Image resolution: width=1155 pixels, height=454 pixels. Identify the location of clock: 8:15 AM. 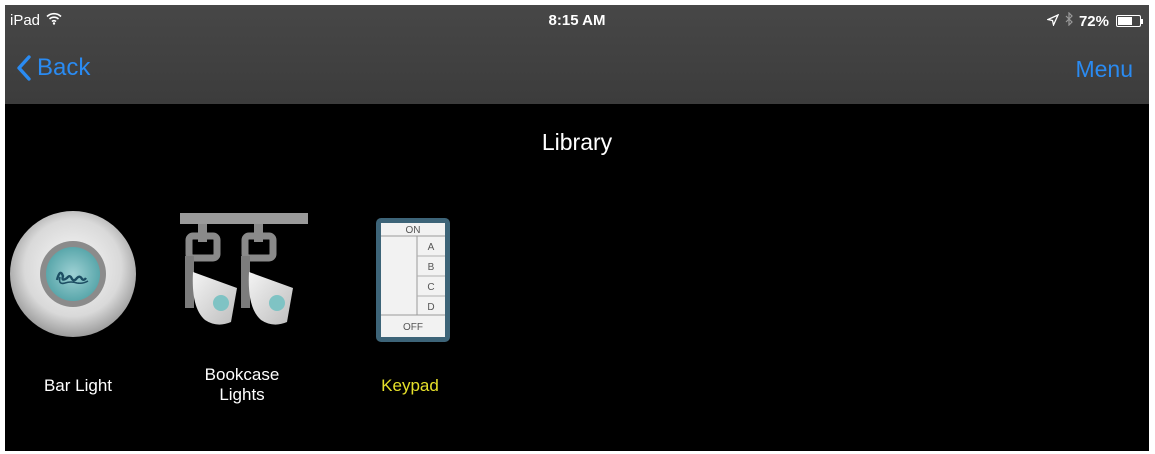
(577, 20).